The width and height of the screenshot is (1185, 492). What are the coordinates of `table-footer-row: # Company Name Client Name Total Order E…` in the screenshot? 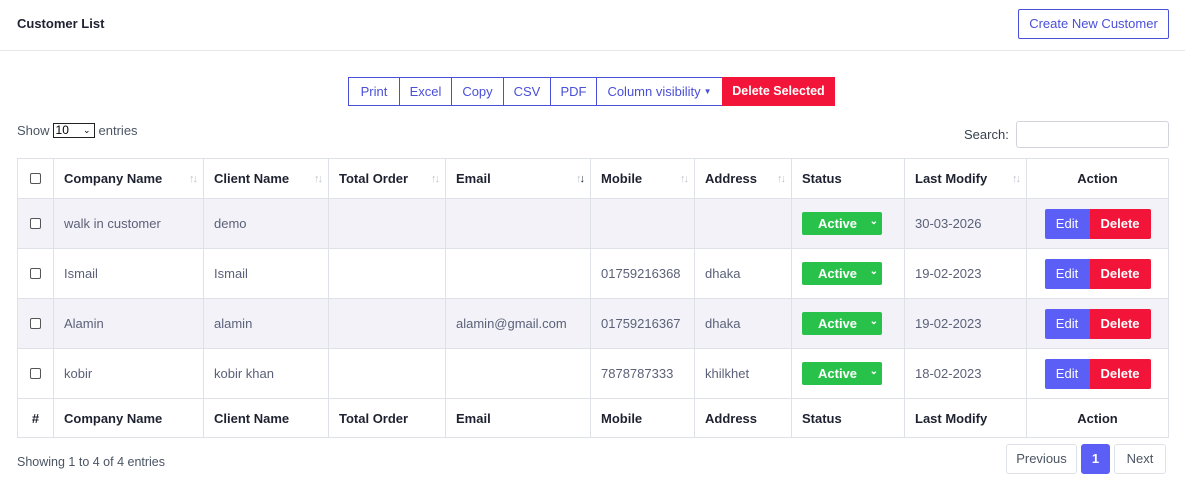 It's located at (593, 418).